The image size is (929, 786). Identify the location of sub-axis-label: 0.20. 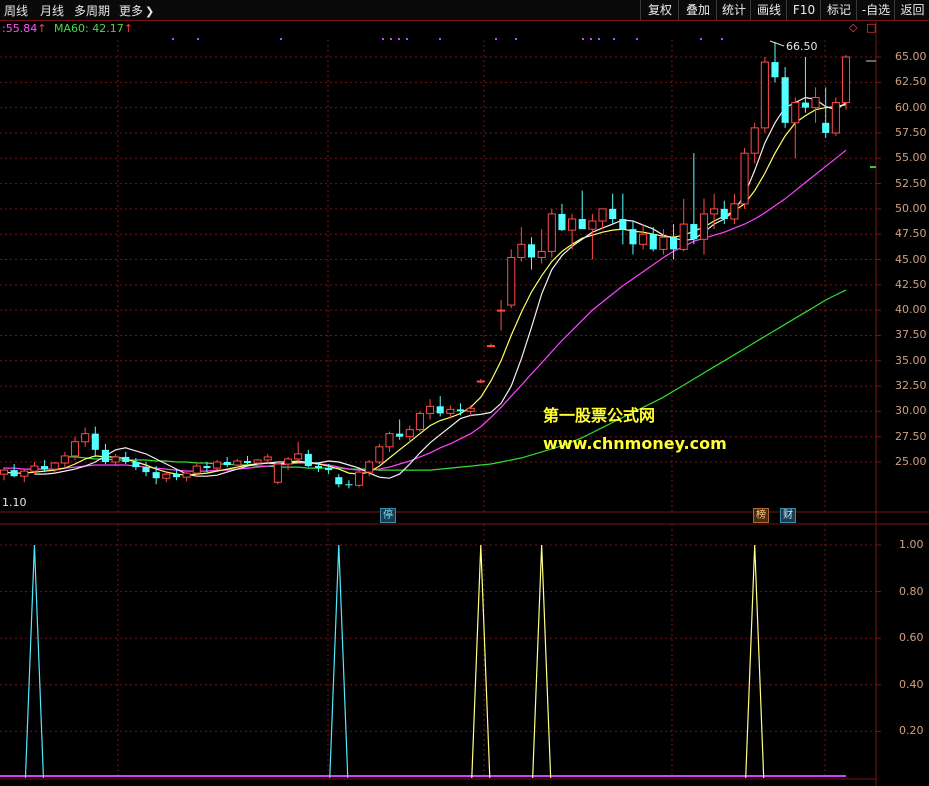
(911, 731).